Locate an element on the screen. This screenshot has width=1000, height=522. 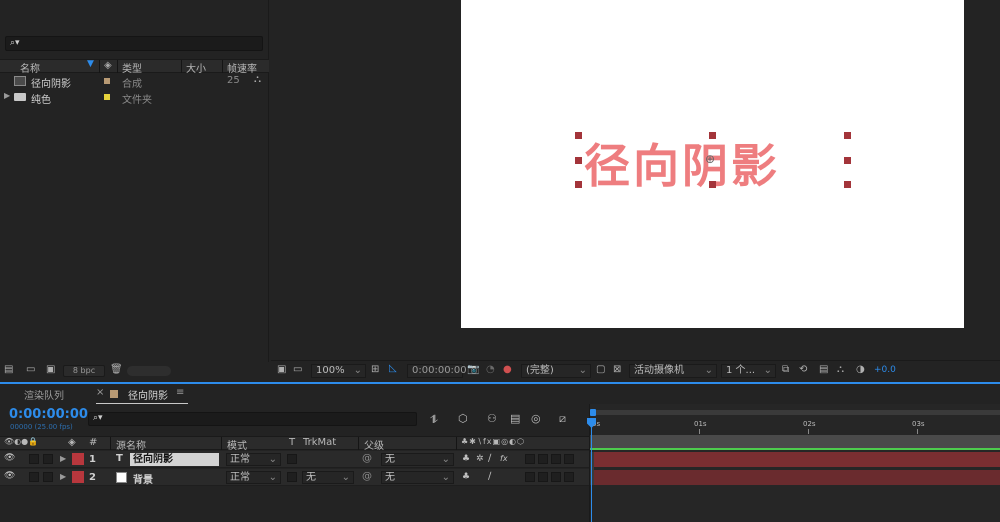
new-folder-icon: ▭ is located at coordinates (30, 369).